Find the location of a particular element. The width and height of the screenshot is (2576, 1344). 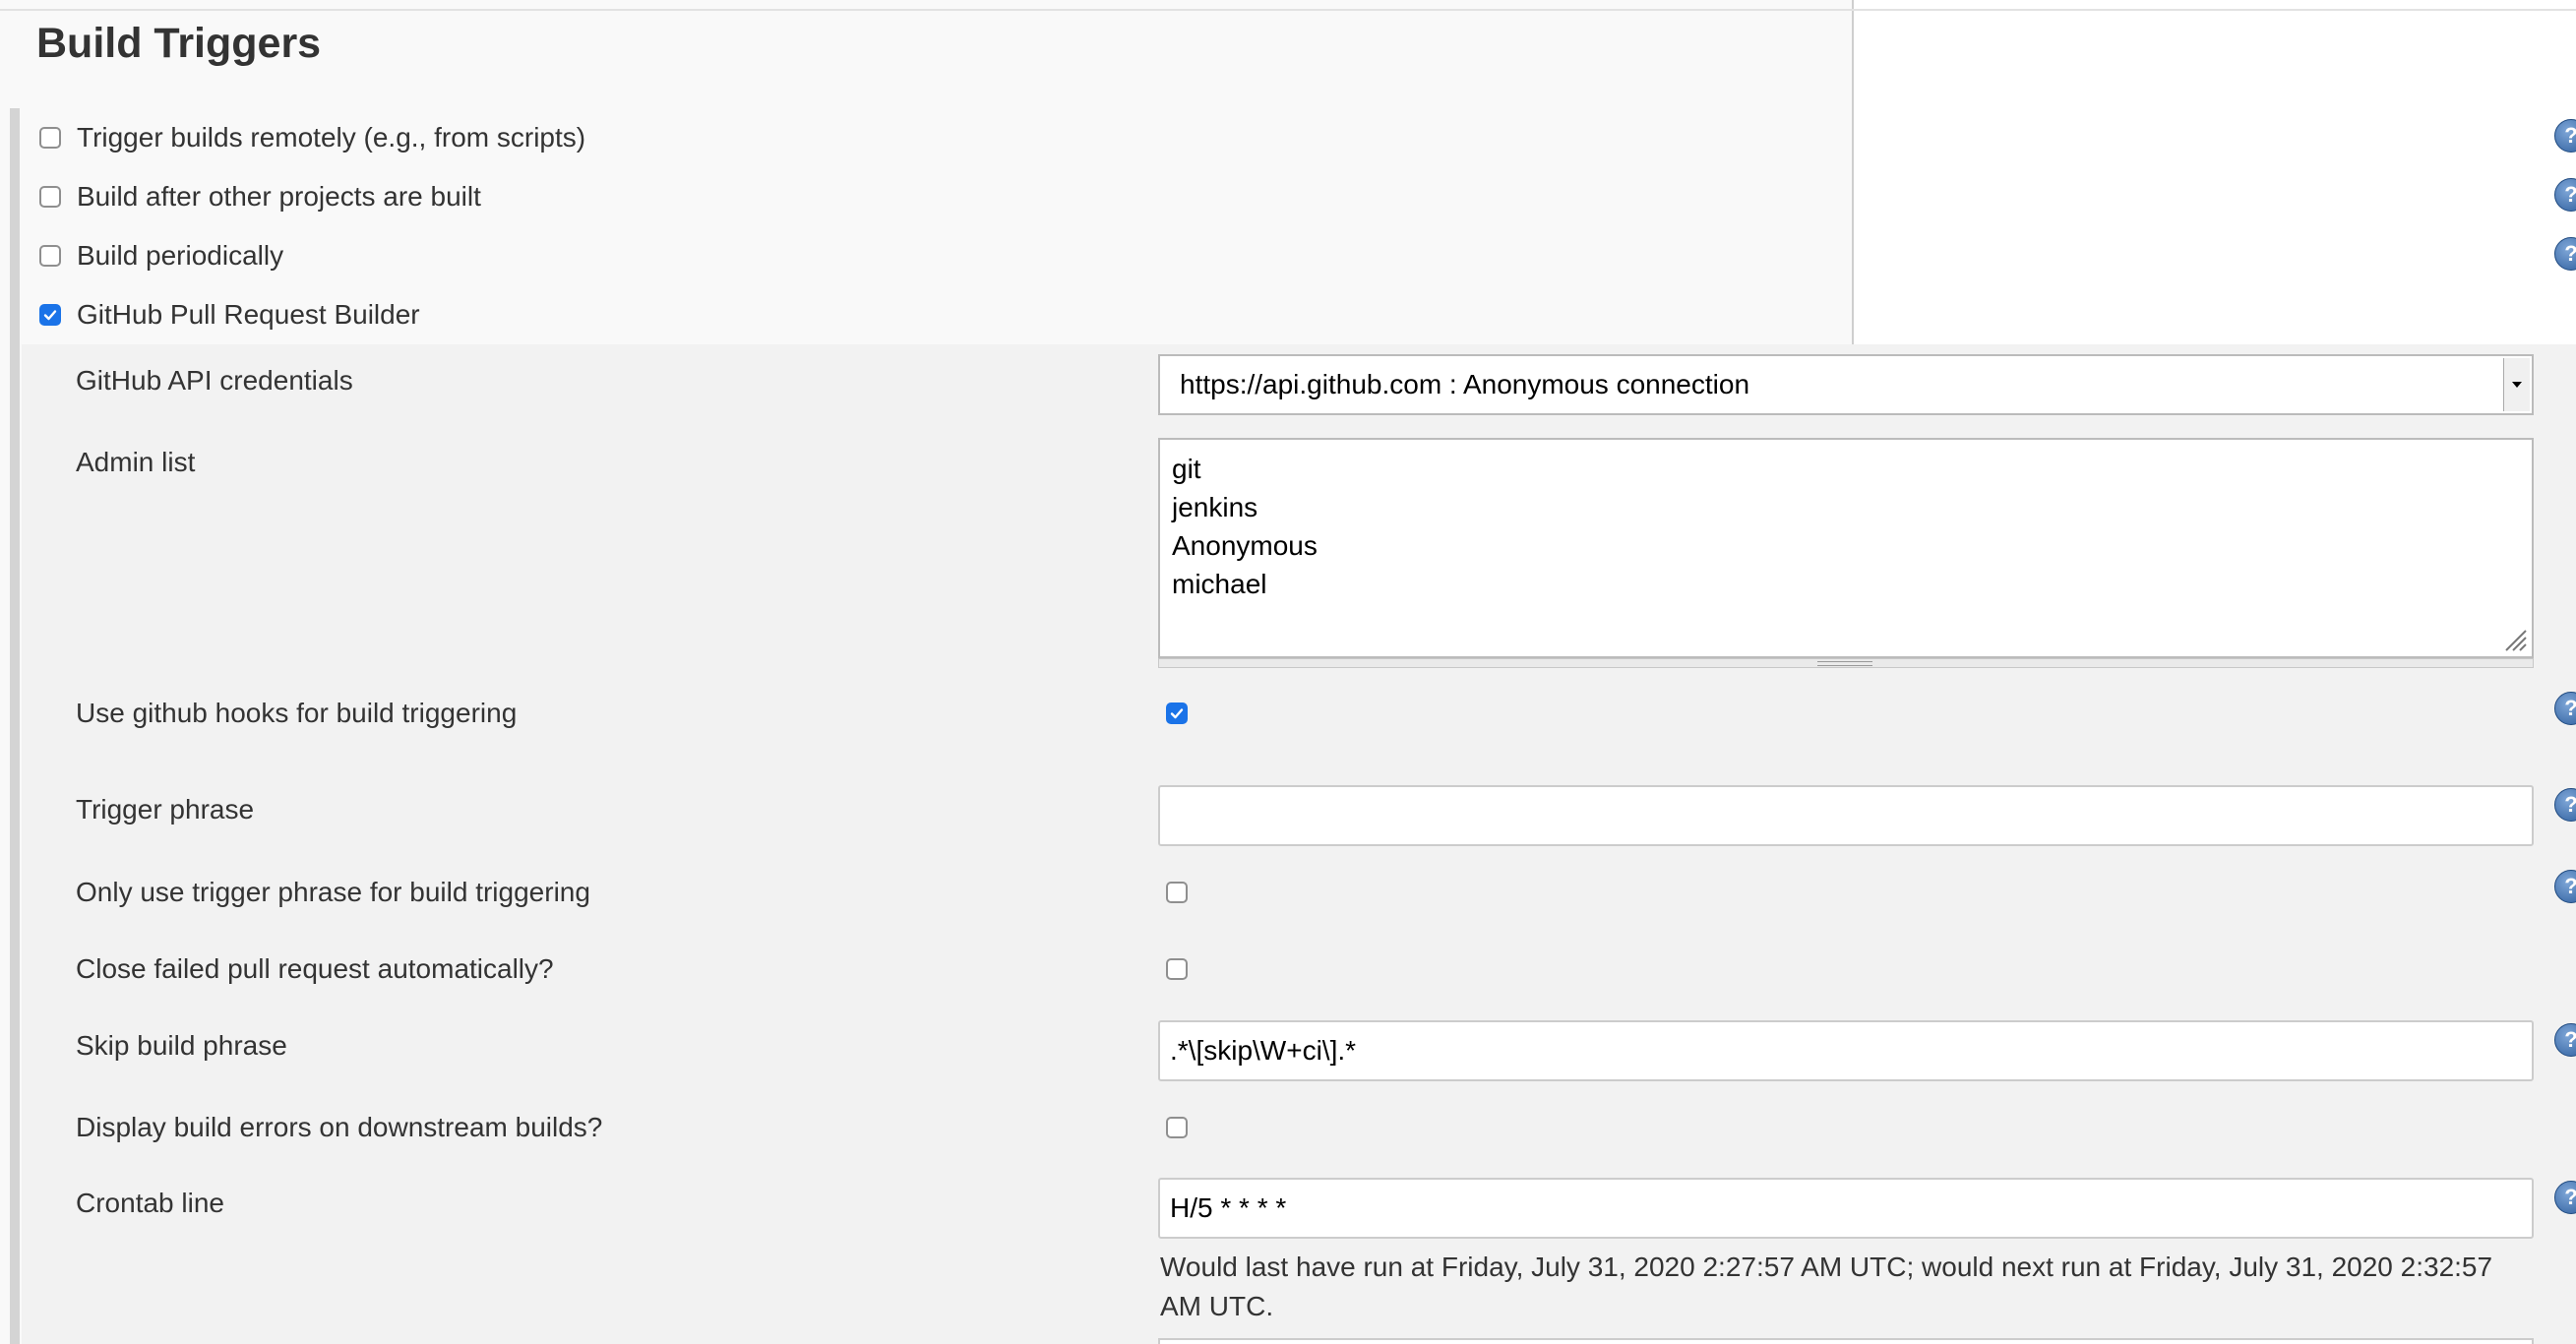

trigger-phrase-input is located at coordinates (1846, 816).